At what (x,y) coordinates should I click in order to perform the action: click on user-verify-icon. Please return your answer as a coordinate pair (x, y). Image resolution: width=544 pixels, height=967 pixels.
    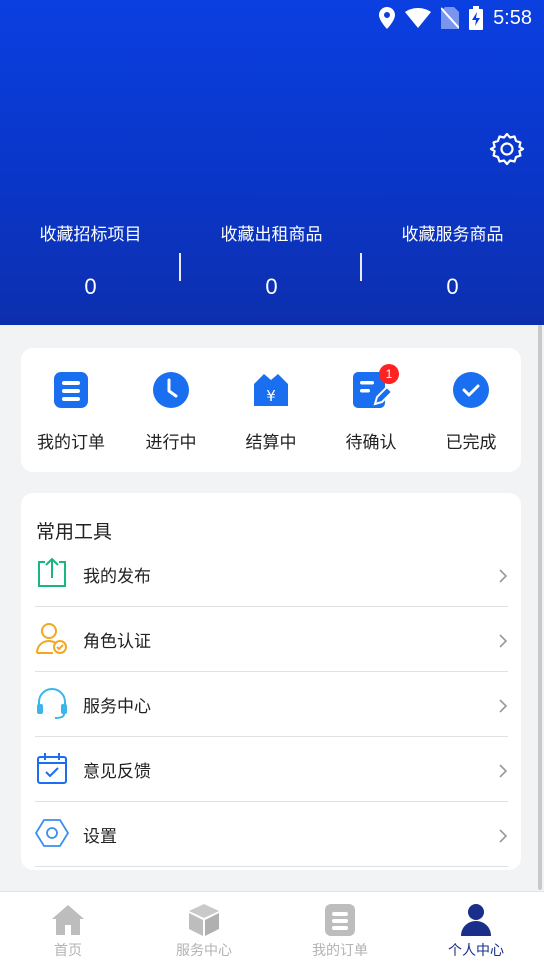
    Looking at the image, I should click on (51, 638).